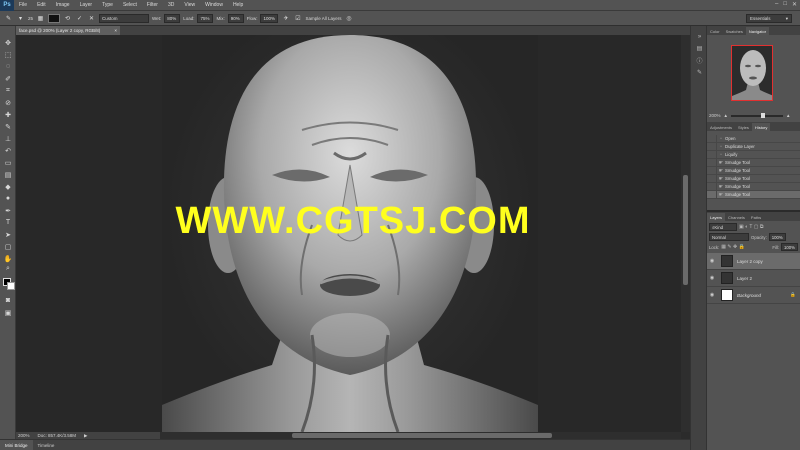  What do you see at coordinates (214, 5) in the screenshot?
I see `menu-window: Window` at bounding box center [214, 5].